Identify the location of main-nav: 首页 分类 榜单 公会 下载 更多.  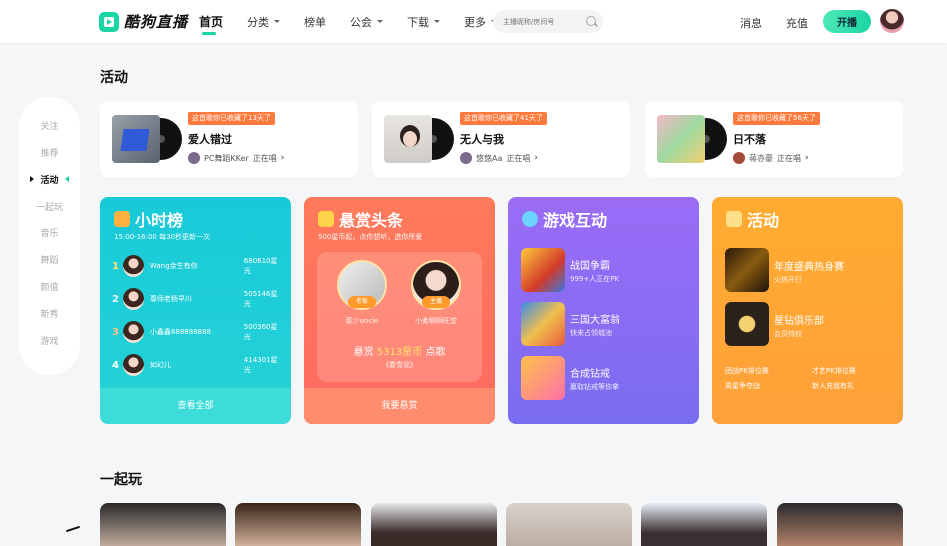
(360, 21).